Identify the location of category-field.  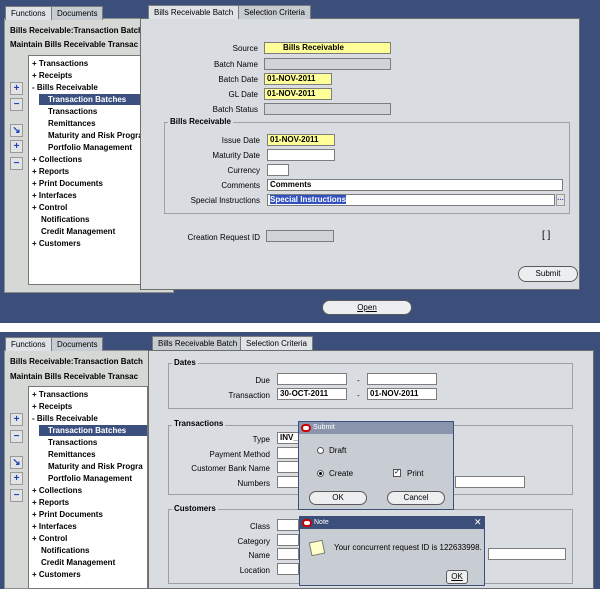
(288, 540).